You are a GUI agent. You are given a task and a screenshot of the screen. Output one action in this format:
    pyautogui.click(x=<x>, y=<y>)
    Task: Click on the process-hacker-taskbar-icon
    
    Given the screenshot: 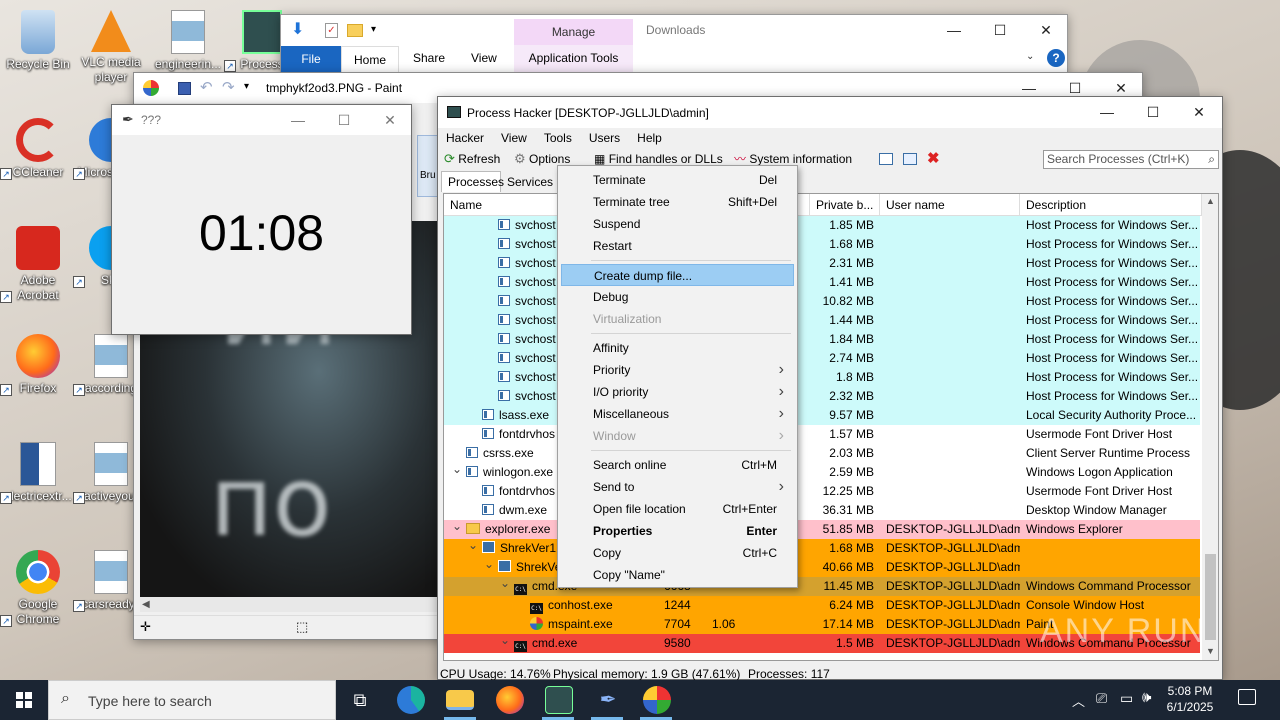 What is the action you would take?
    pyautogui.click(x=559, y=700)
    